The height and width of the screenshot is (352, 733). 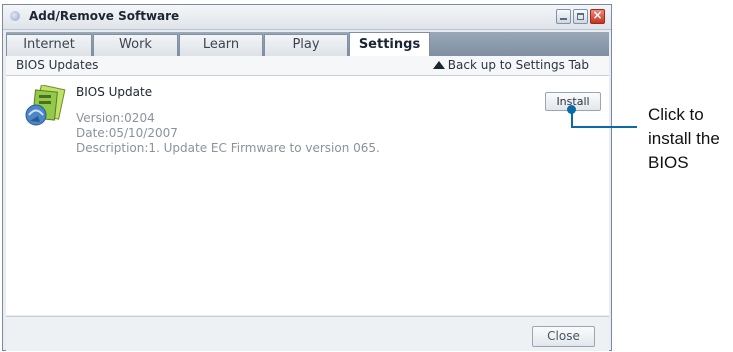 What do you see at coordinates (115, 118) in the screenshot?
I see `item-version: Version:0204` at bounding box center [115, 118].